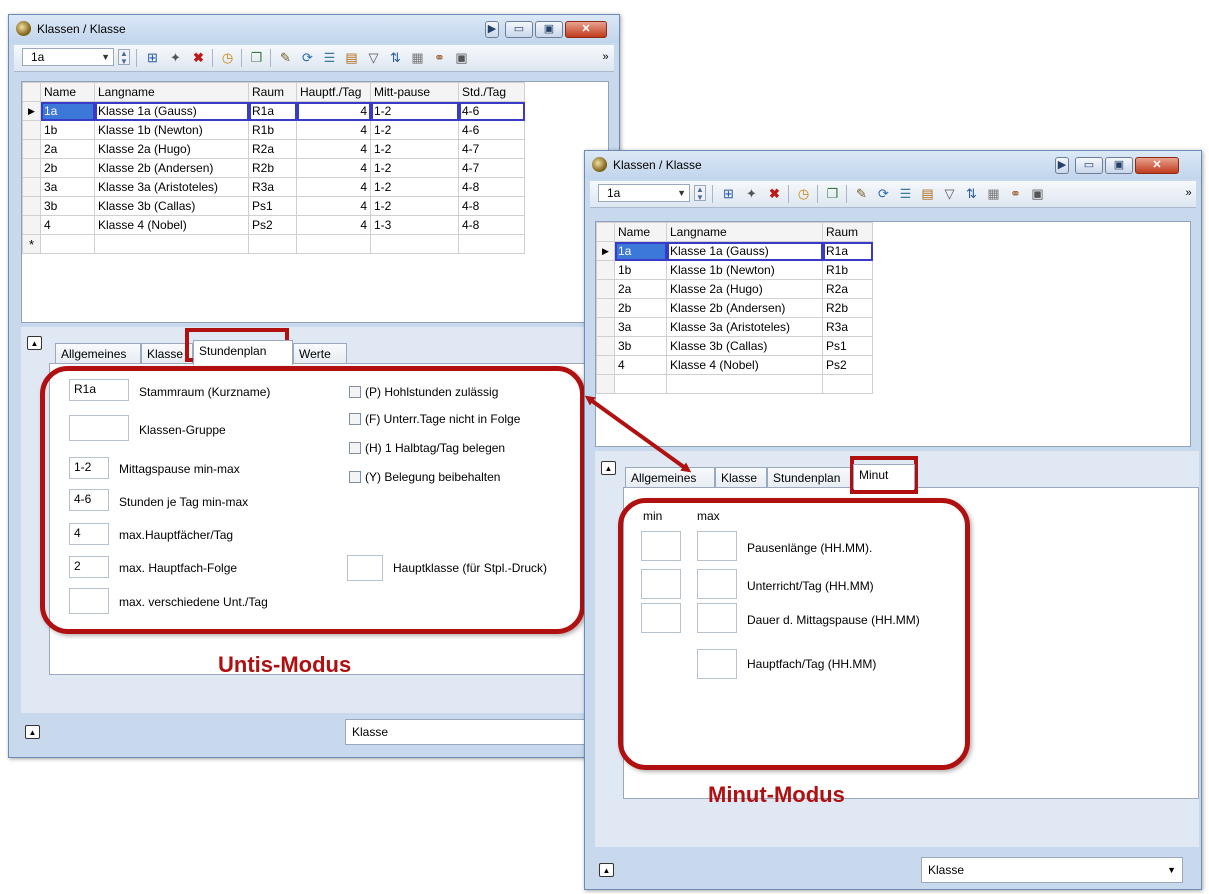  Describe the element at coordinates (1052, 870) in the screenshot. I see `status-select: Klasse ▼` at that location.